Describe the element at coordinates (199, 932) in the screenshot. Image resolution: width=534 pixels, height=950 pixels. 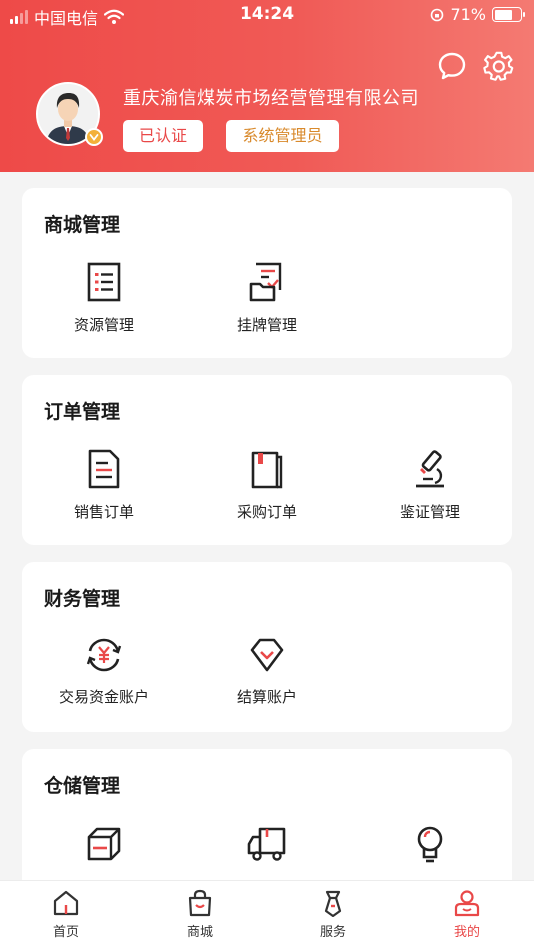
I see `tab-label: 商城` at that location.